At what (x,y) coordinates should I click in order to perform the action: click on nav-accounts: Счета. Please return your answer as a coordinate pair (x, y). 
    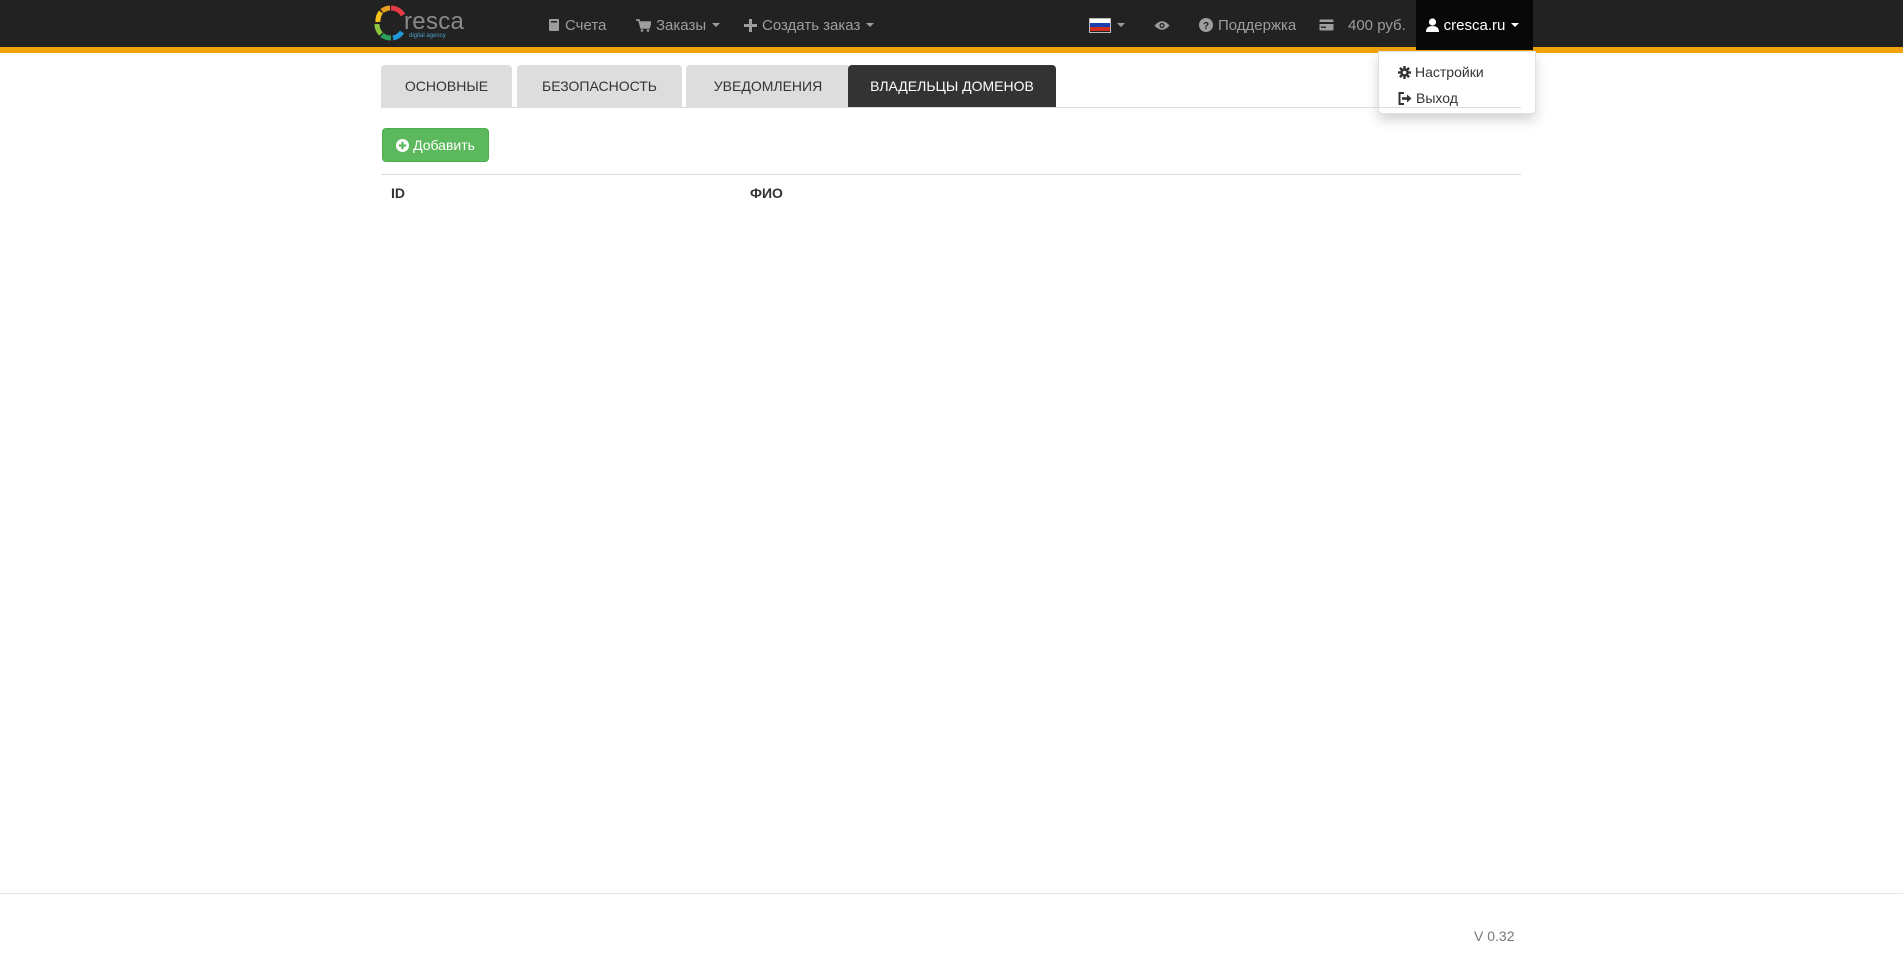
    Looking at the image, I should click on (577, 25).